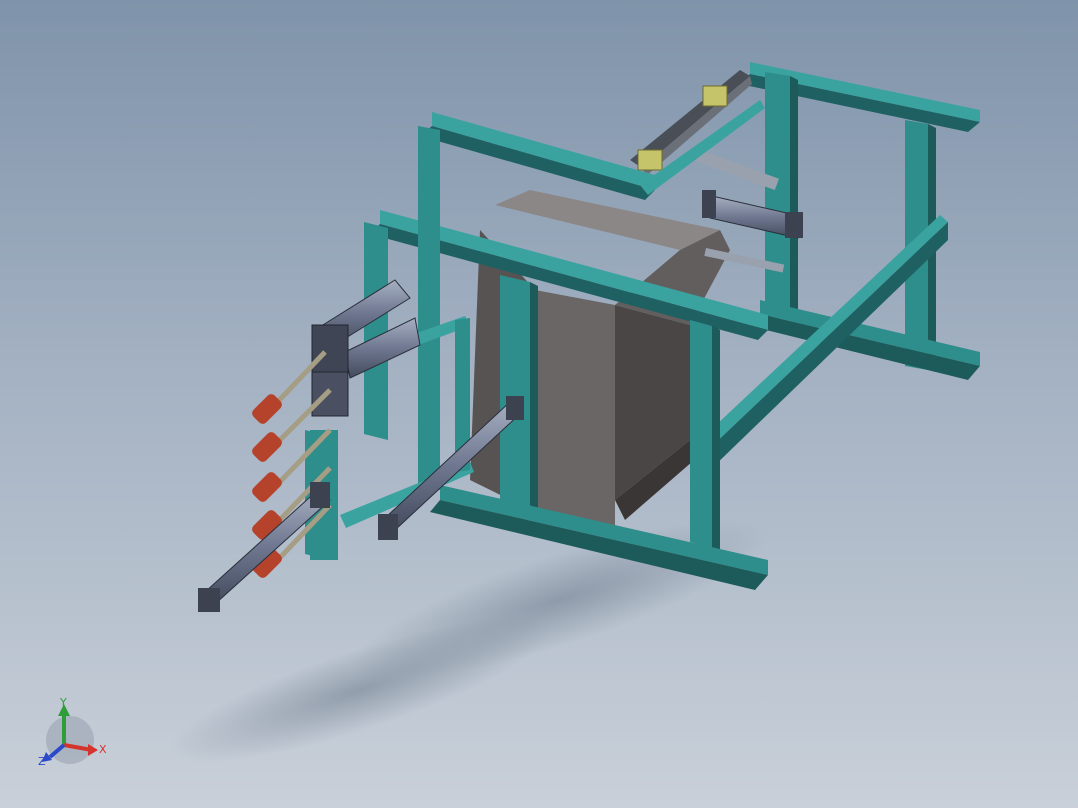 This screenshot has width=1078, height=808. Describe the element at coordinates (103, 749) in the screenshot. I see `x-axis-label: X` at that location.